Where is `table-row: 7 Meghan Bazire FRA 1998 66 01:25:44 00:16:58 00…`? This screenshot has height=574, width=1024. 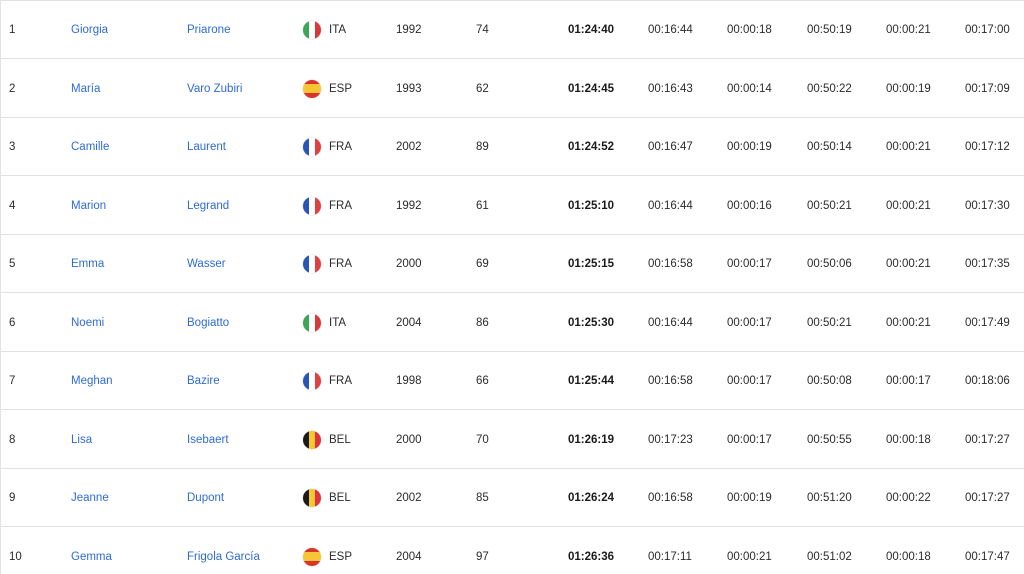 table-row: 7 Meghan Bazire FRA 1998 66 01:25:44 00:16:58 00… is located at coordinates (512, 381).